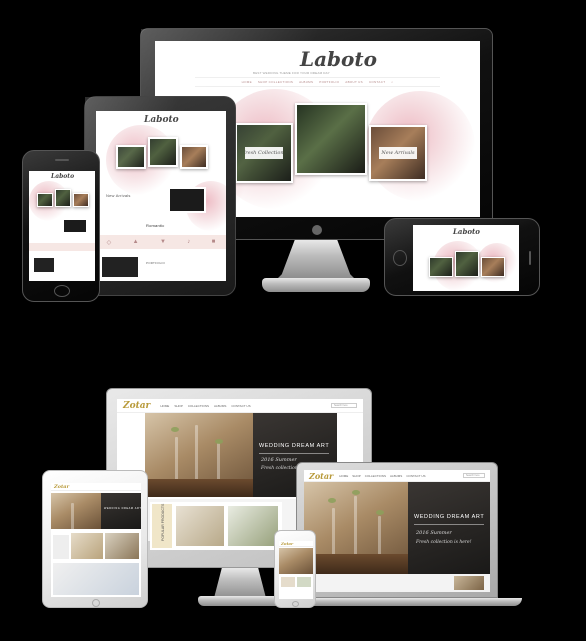  What do you see at coordinates (377, 82) in the screenshot?
I see `nav-item: CONTACT` at bounding box center [377, 82].